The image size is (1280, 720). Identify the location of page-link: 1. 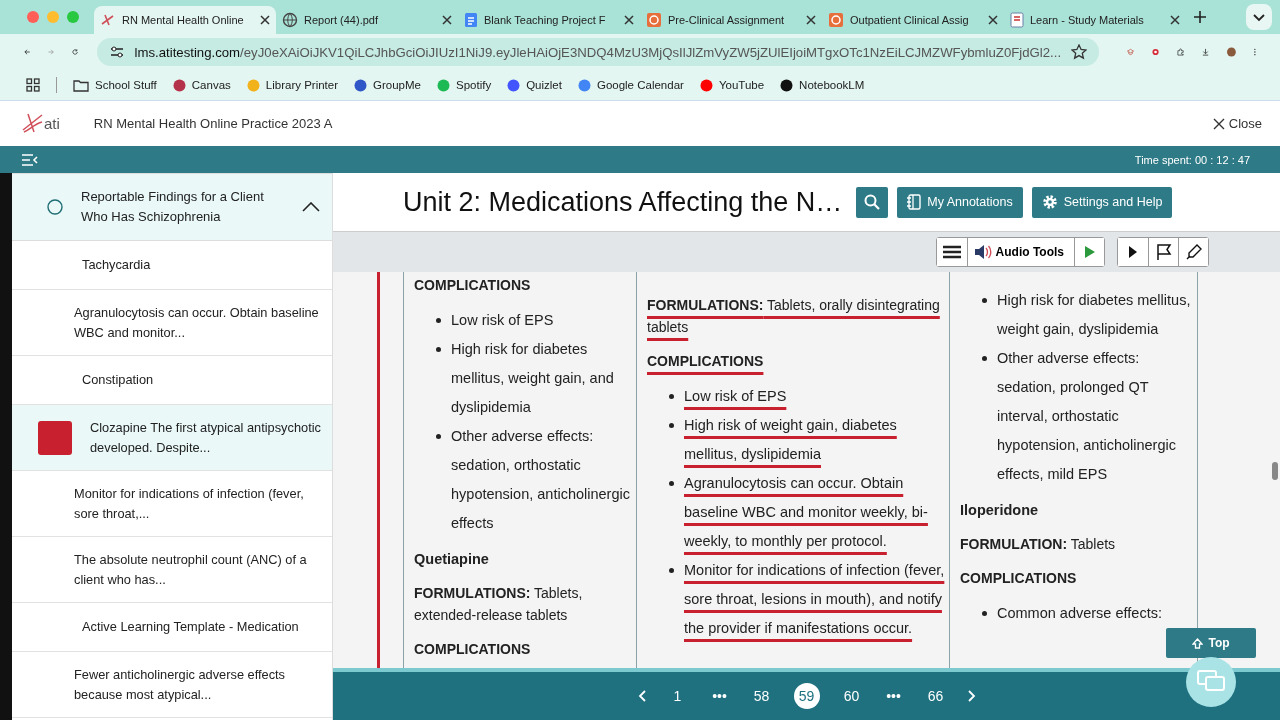
(677, 696).